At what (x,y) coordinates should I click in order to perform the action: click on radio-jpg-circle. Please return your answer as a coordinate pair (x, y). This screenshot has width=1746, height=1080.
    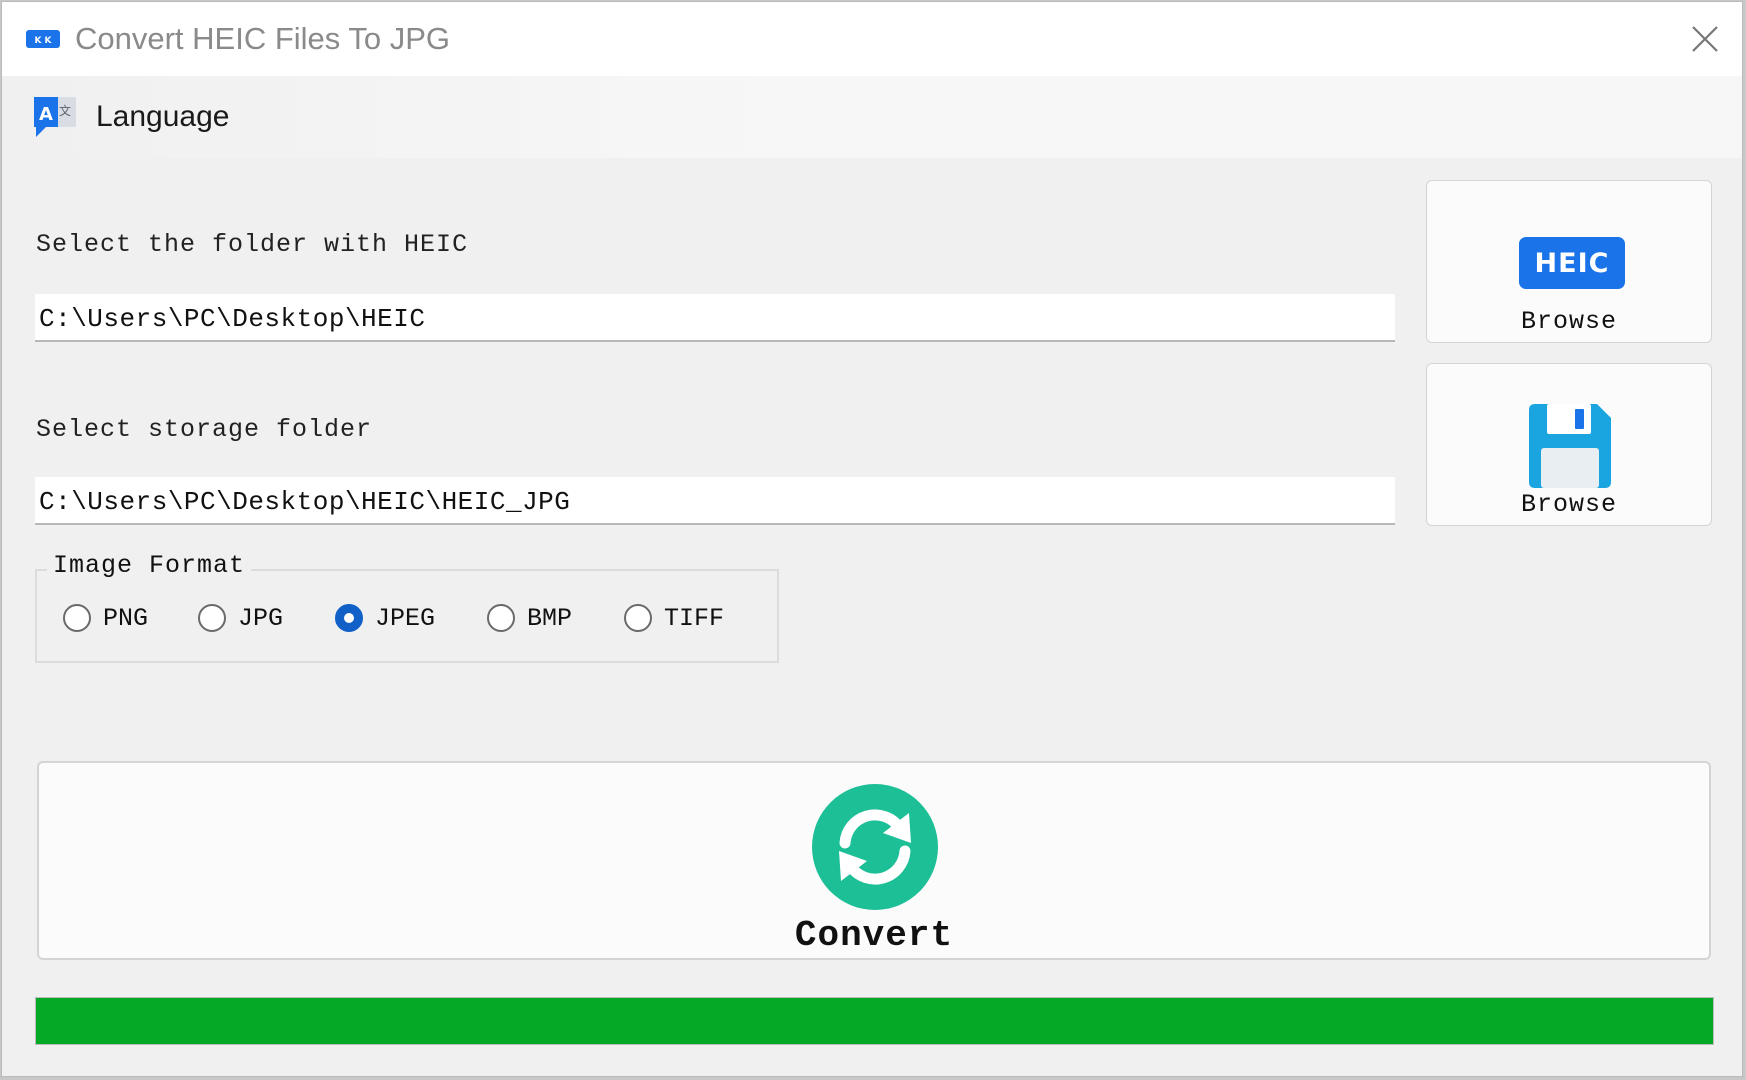
    Looking at the image, I should click on (212, 618).